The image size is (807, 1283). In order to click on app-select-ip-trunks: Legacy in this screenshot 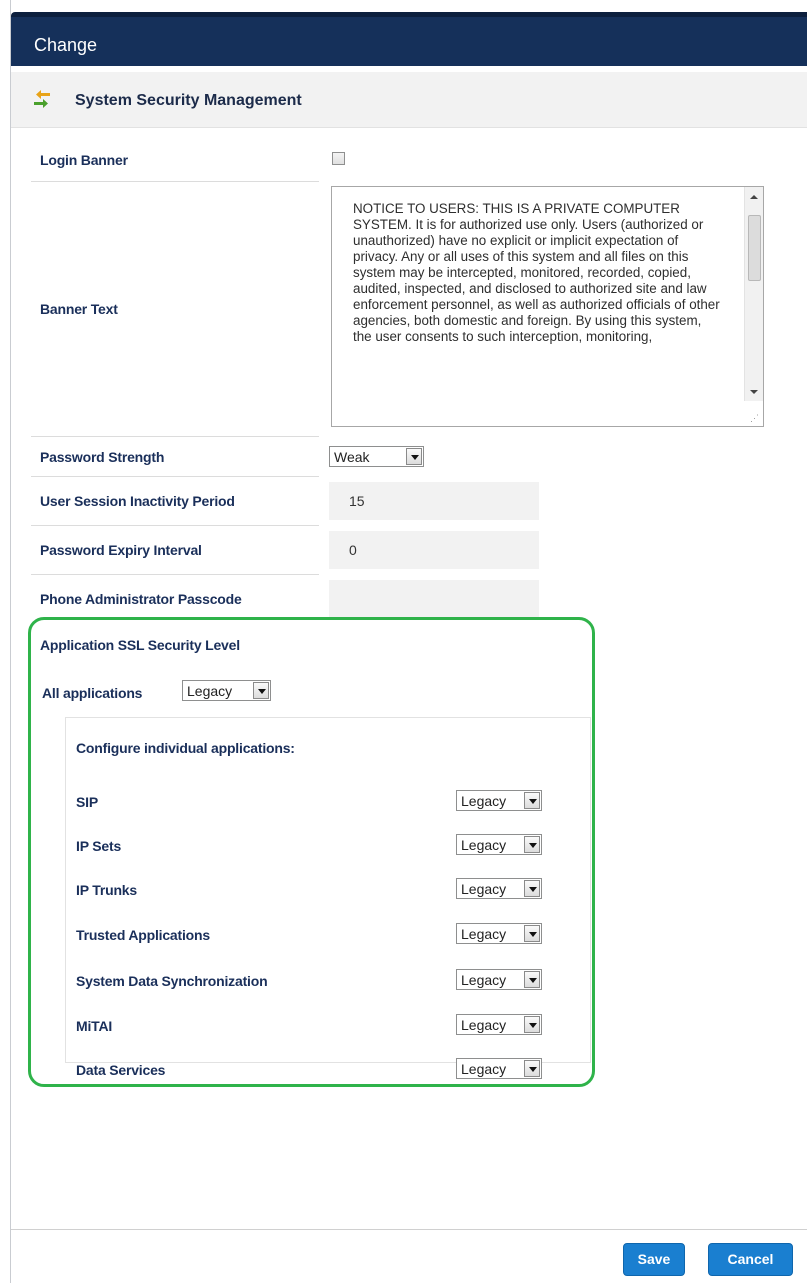, I will do `click(499, 888)`.